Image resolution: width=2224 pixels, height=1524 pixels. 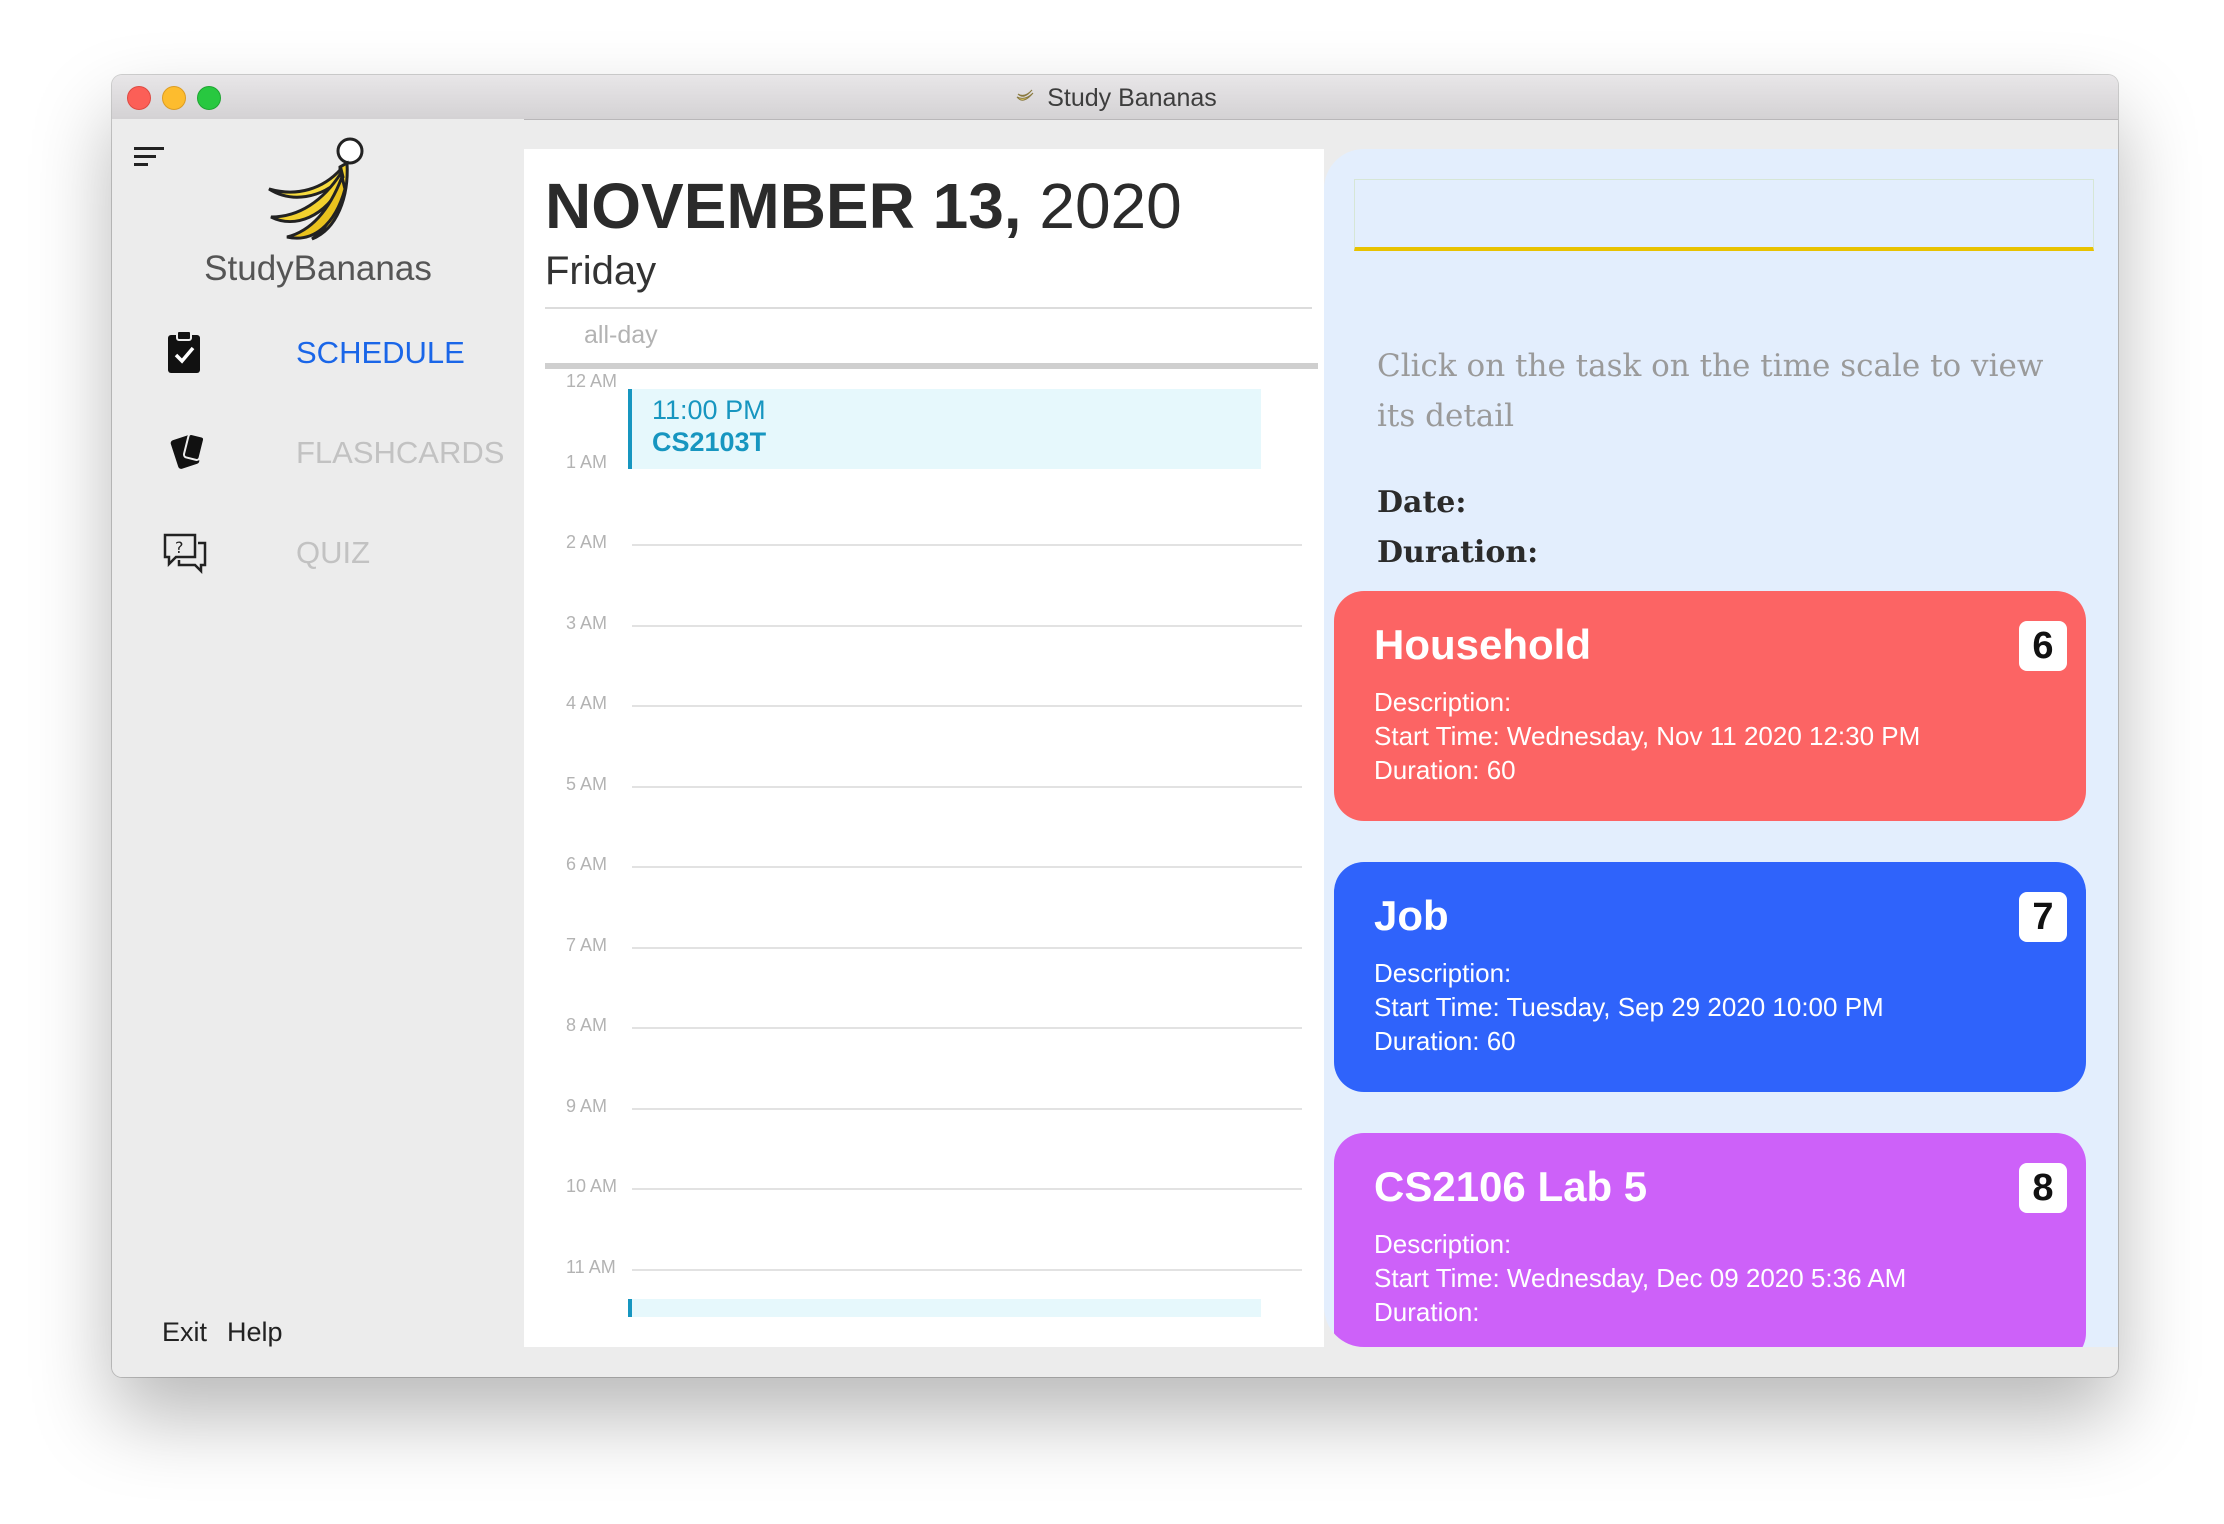 I want to click on clipboard-check-icon, so click(x=184, y=351).